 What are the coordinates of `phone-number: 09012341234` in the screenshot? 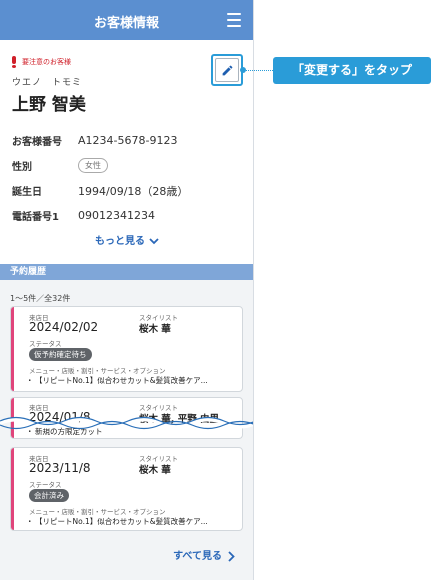 It's located at (116, 215).